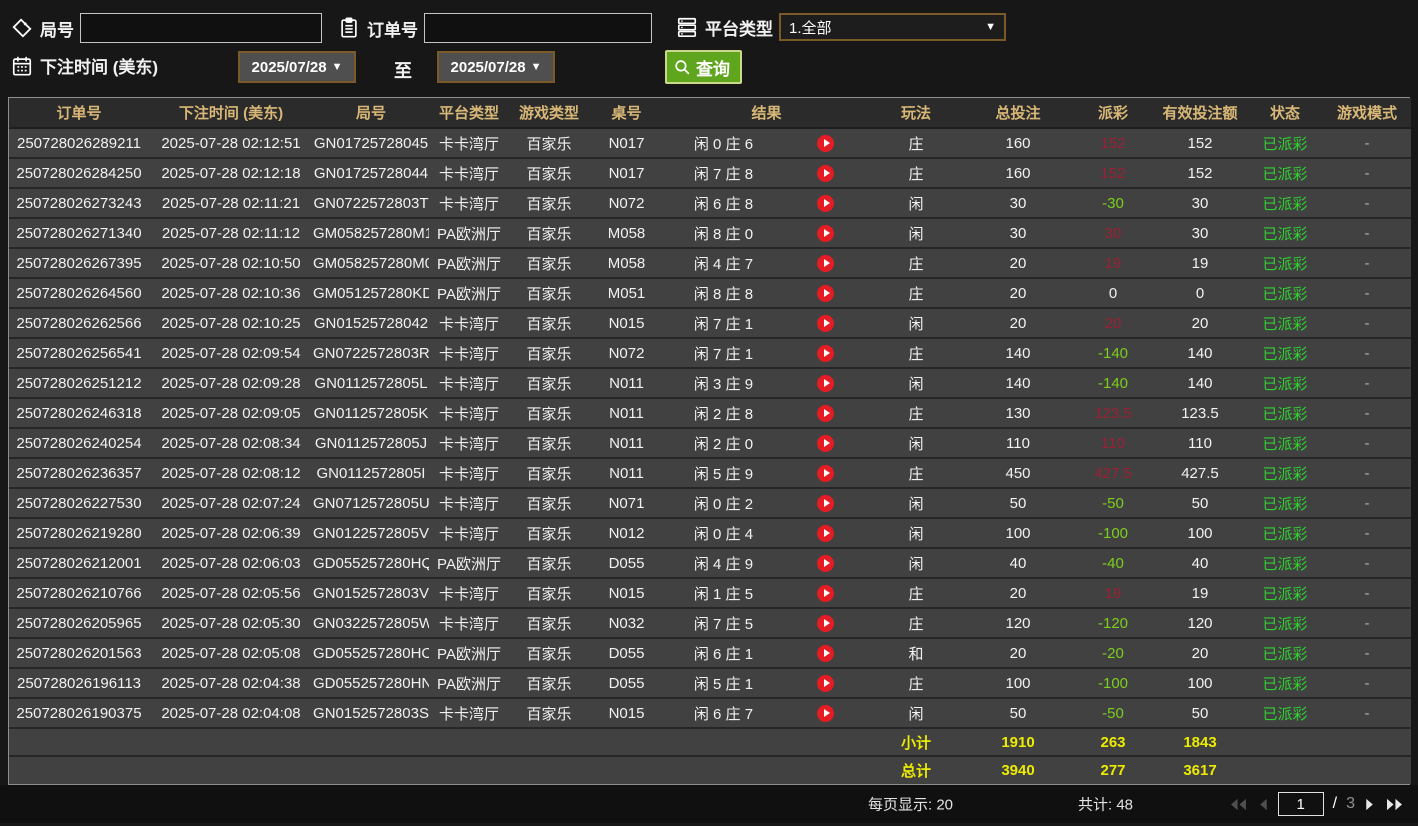 Image resolution: width=1418 pixels, height=826 pixels. I want to click on cell-bet_time: 2025-07-28 02:04:08, so click(231, 713).